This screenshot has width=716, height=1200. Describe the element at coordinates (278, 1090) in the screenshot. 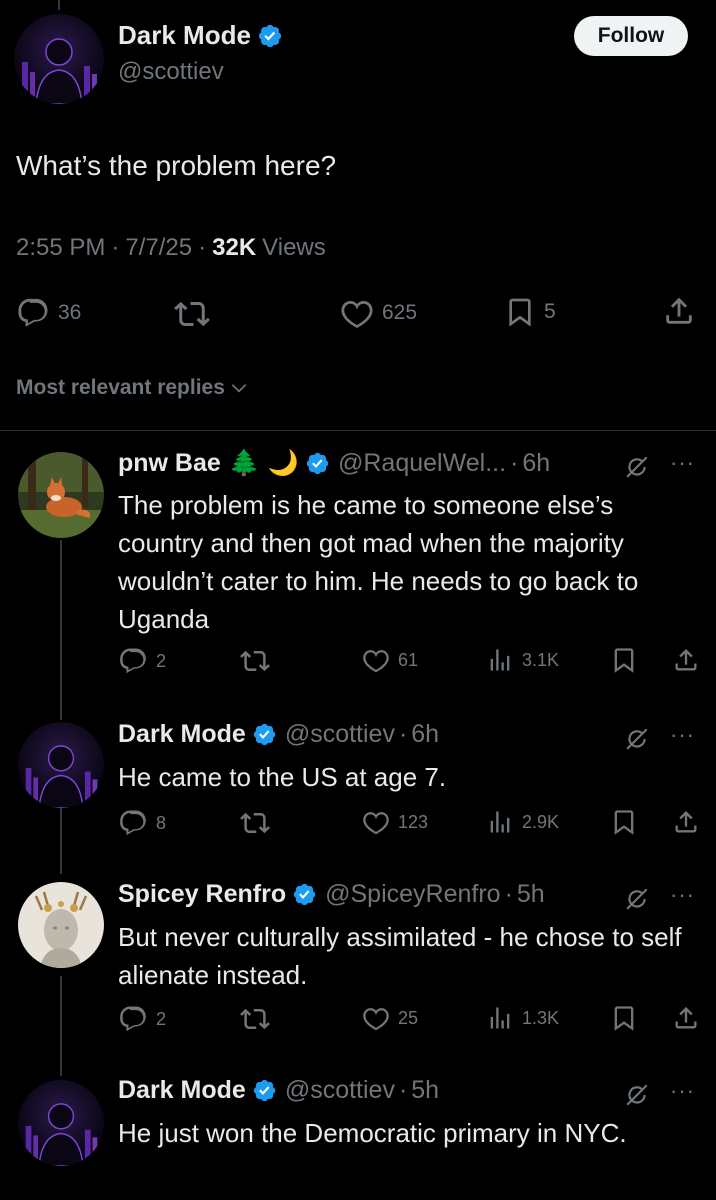

I see `reply-header: Dark Mode @scottiev · 5h` at that location.